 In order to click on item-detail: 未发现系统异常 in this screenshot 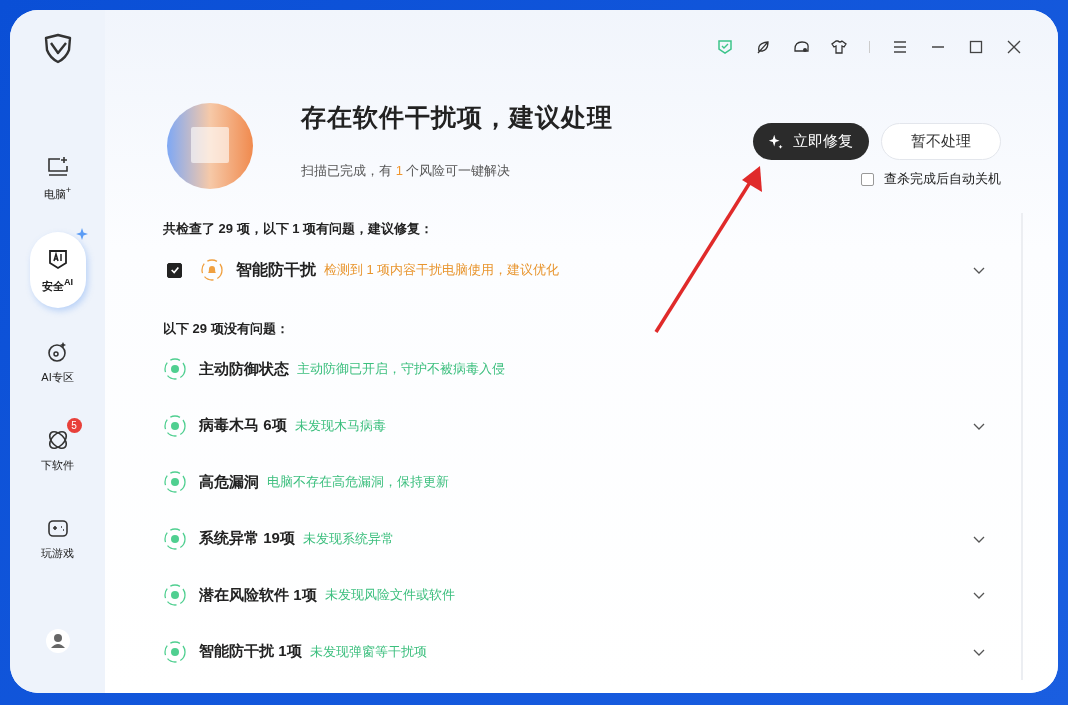, I will do `click(348, 538)`.